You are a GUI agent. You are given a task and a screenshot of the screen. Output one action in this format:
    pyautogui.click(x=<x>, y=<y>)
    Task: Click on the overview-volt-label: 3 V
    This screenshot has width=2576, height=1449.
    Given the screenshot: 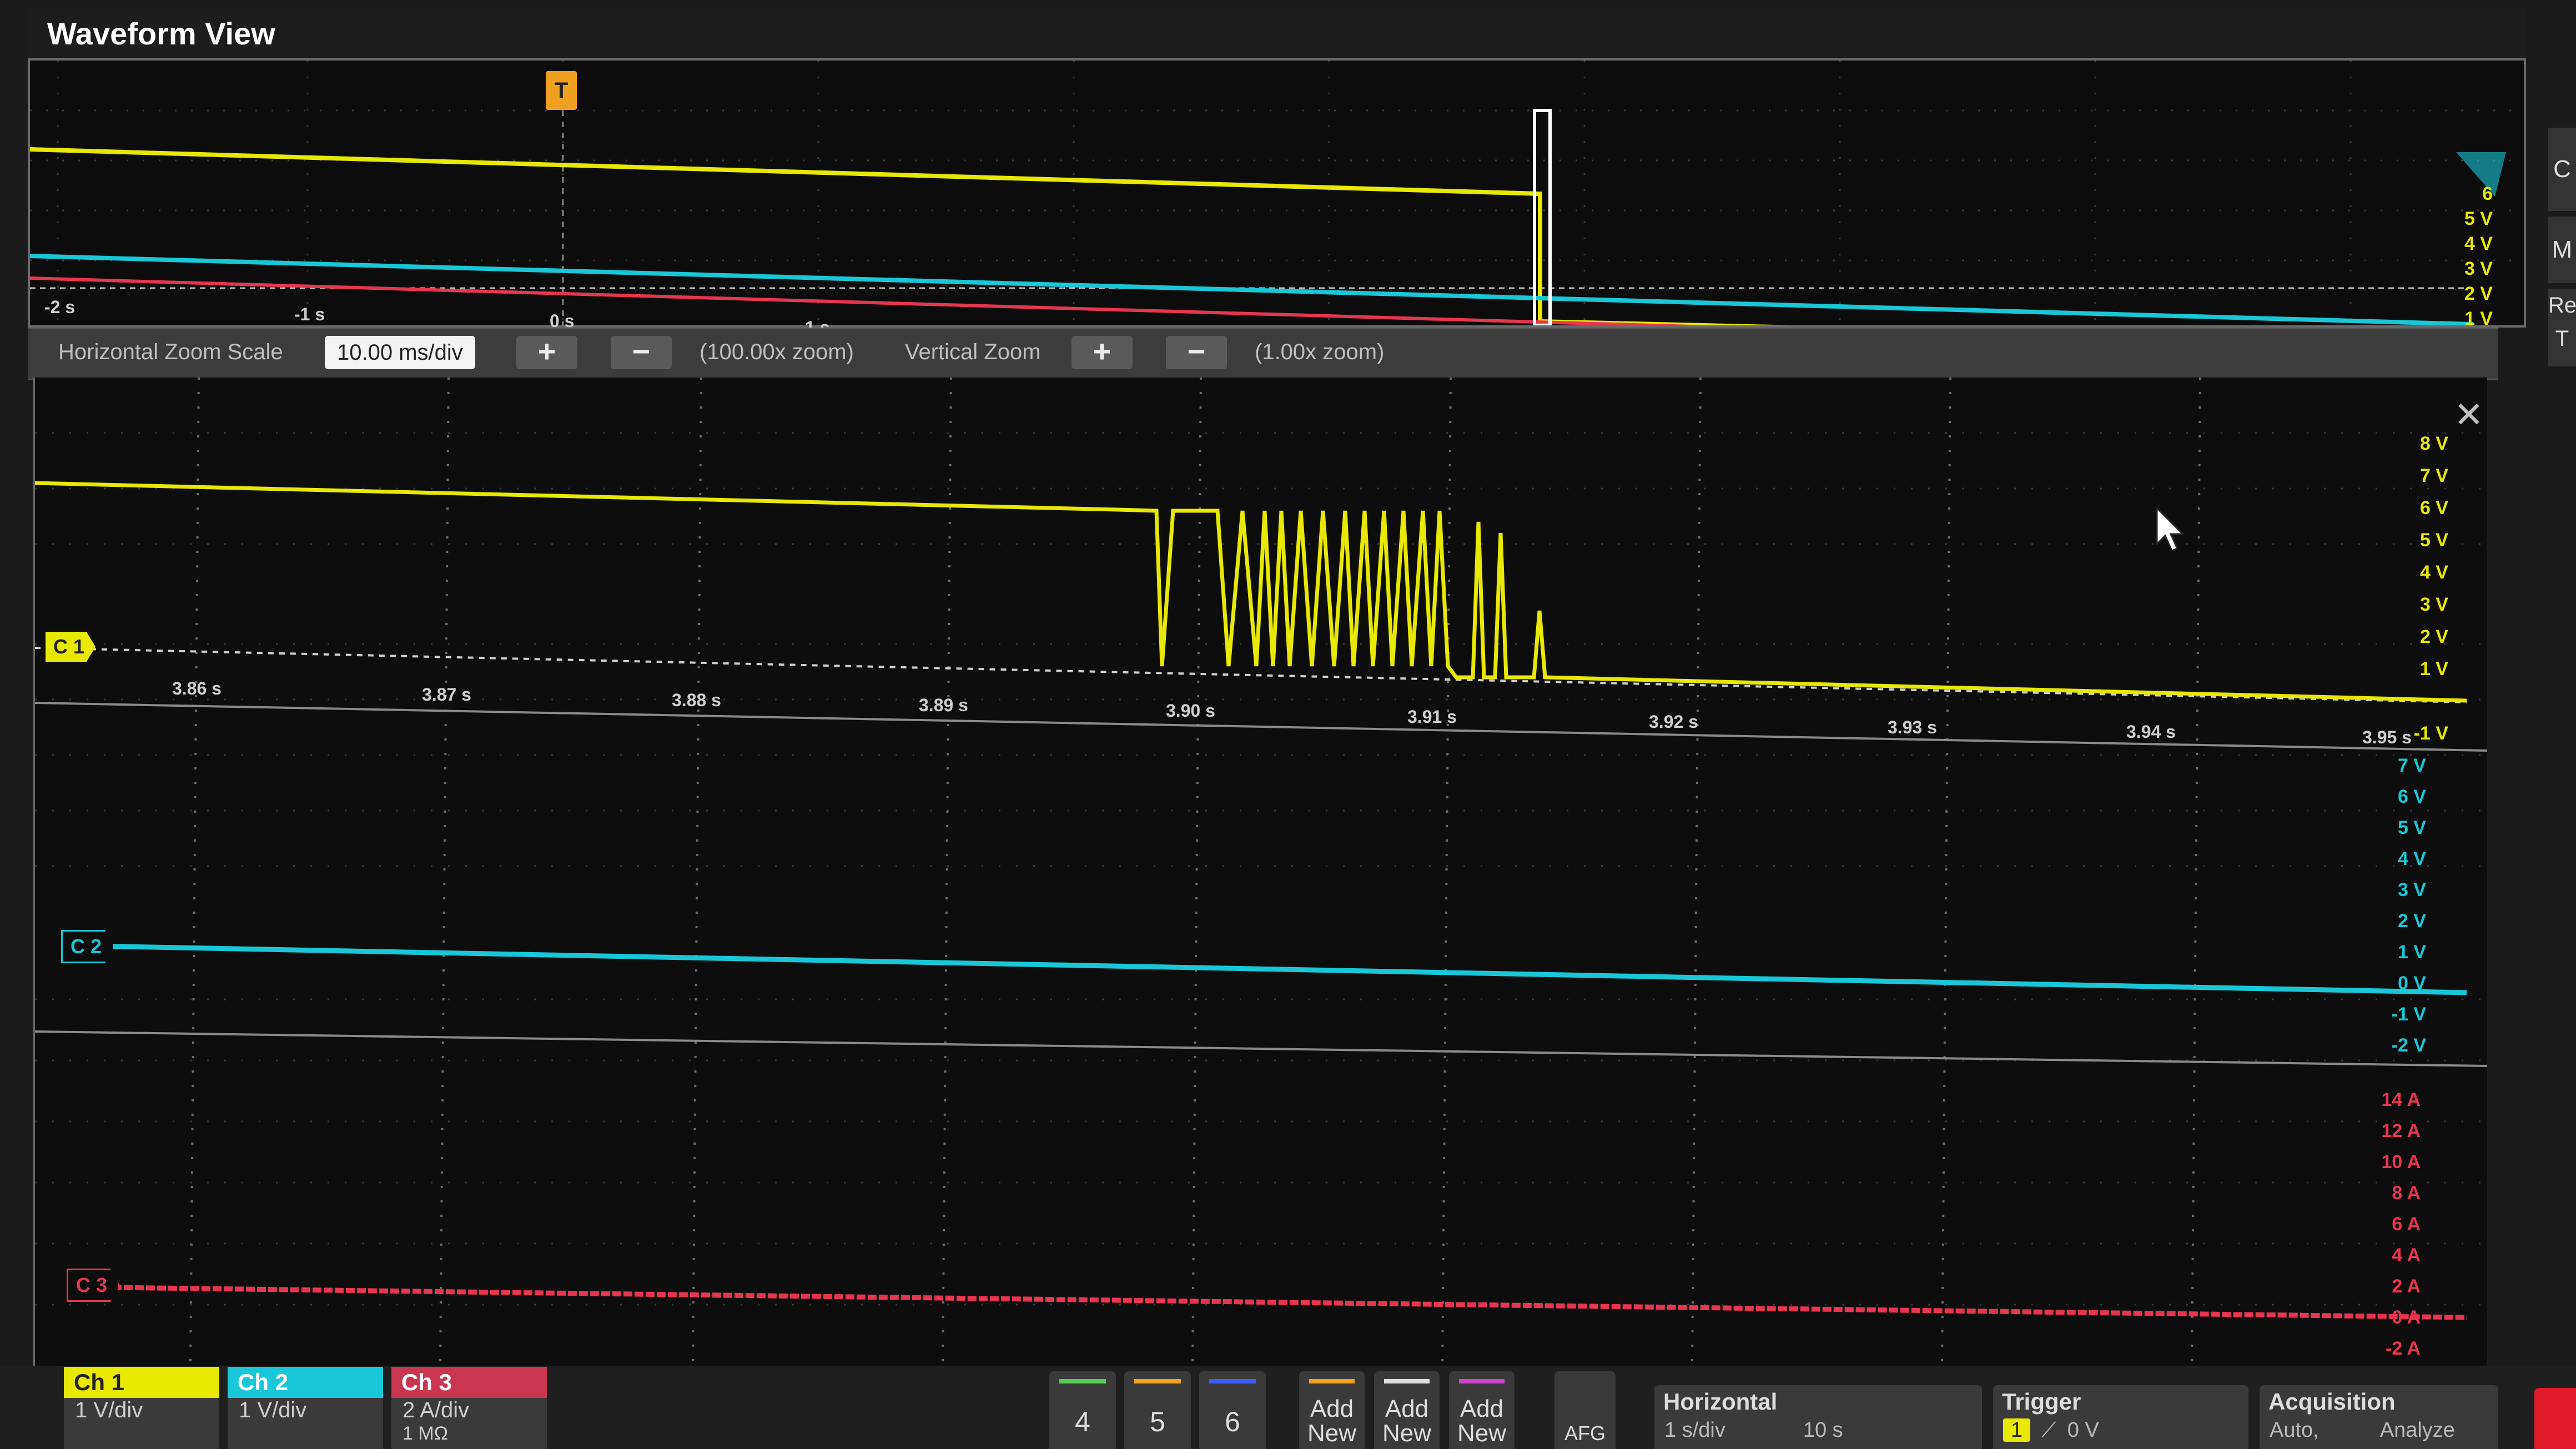 What is the action you would take?
    pyautogui.click(x=2479, y=268)
    